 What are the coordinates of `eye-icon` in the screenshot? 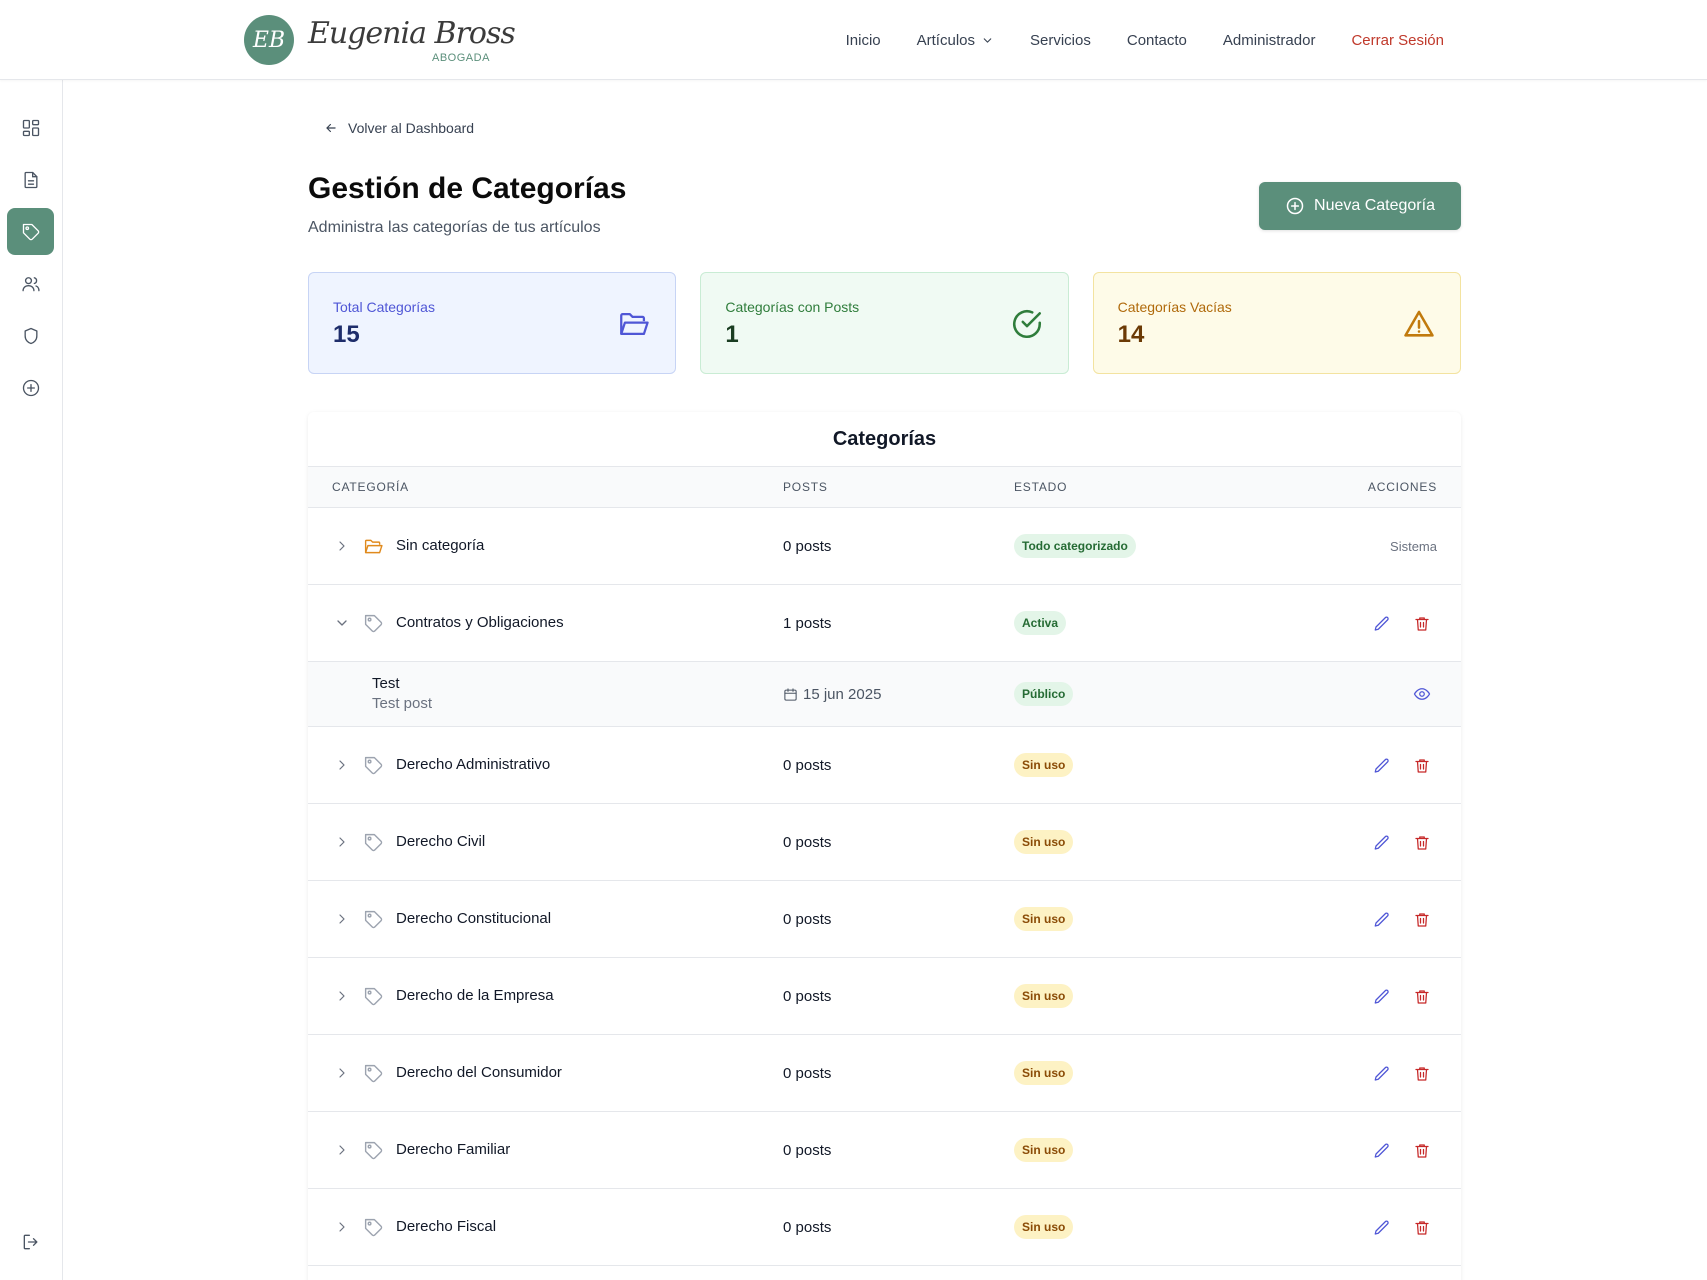 It's located at (1422, 694).